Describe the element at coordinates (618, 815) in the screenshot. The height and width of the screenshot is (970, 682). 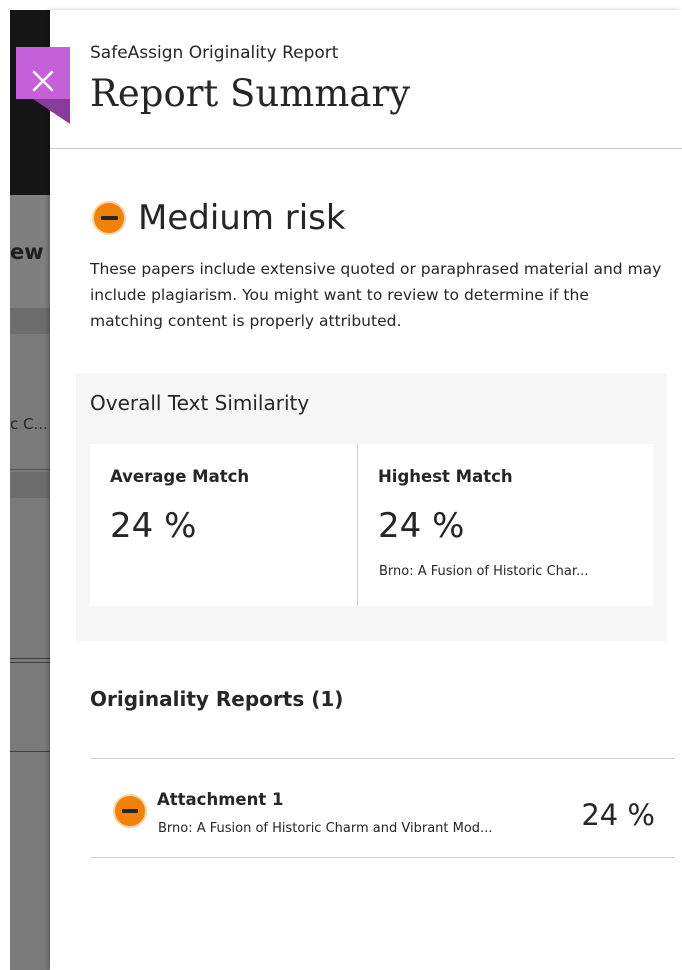
I see `report-item-percent: 24 %` at that location.